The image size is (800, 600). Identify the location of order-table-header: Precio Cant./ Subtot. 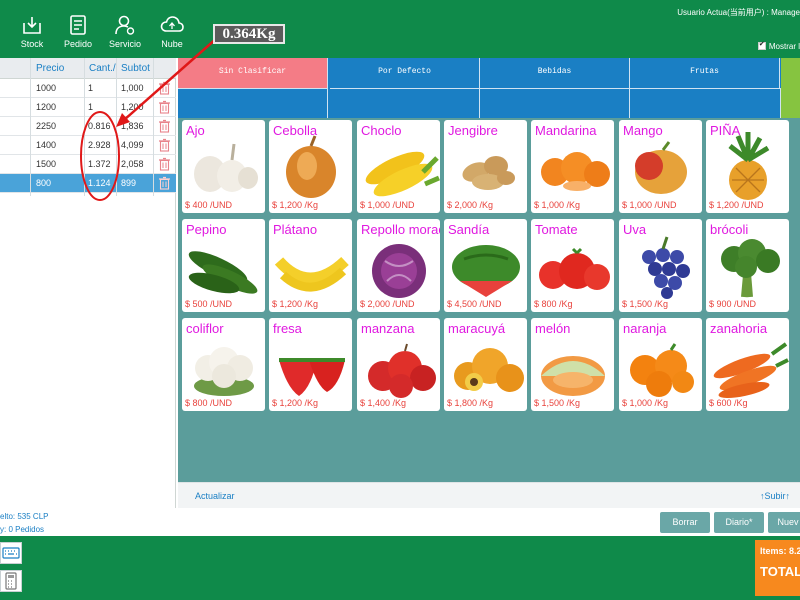
(88, 68).